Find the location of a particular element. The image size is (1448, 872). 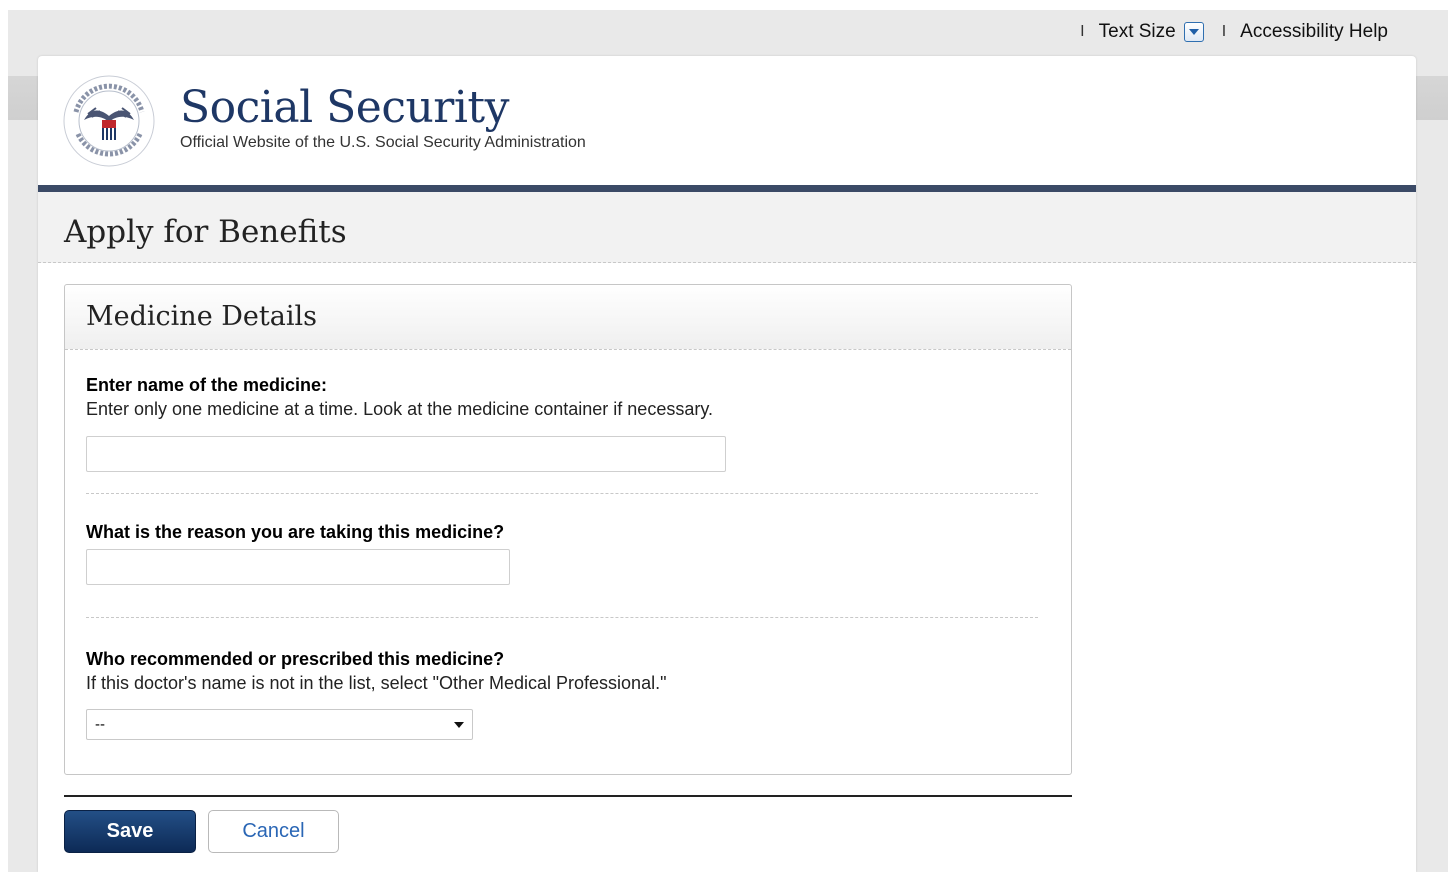

header-rule is located at coordinates (727, 188).